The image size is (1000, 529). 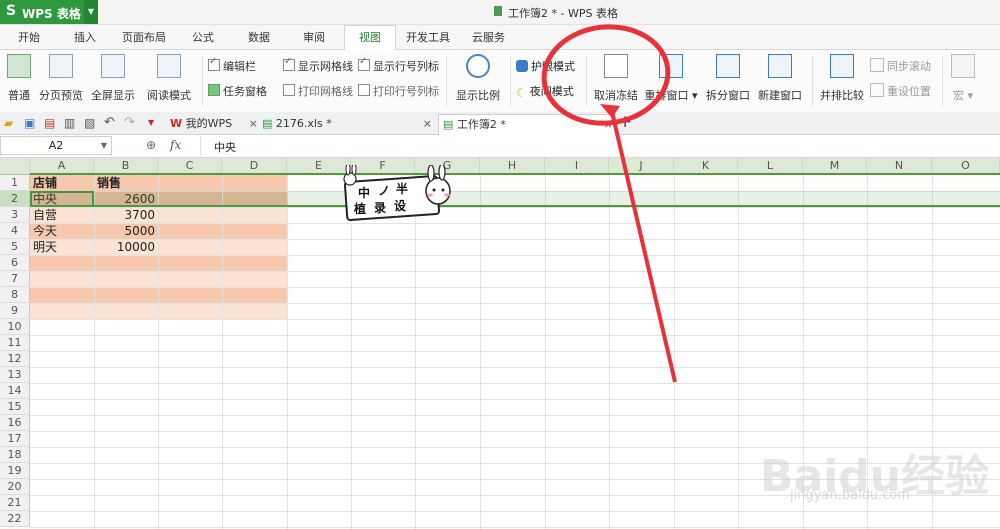 I want to click on annotation-circle, so click(x=606, y=75).